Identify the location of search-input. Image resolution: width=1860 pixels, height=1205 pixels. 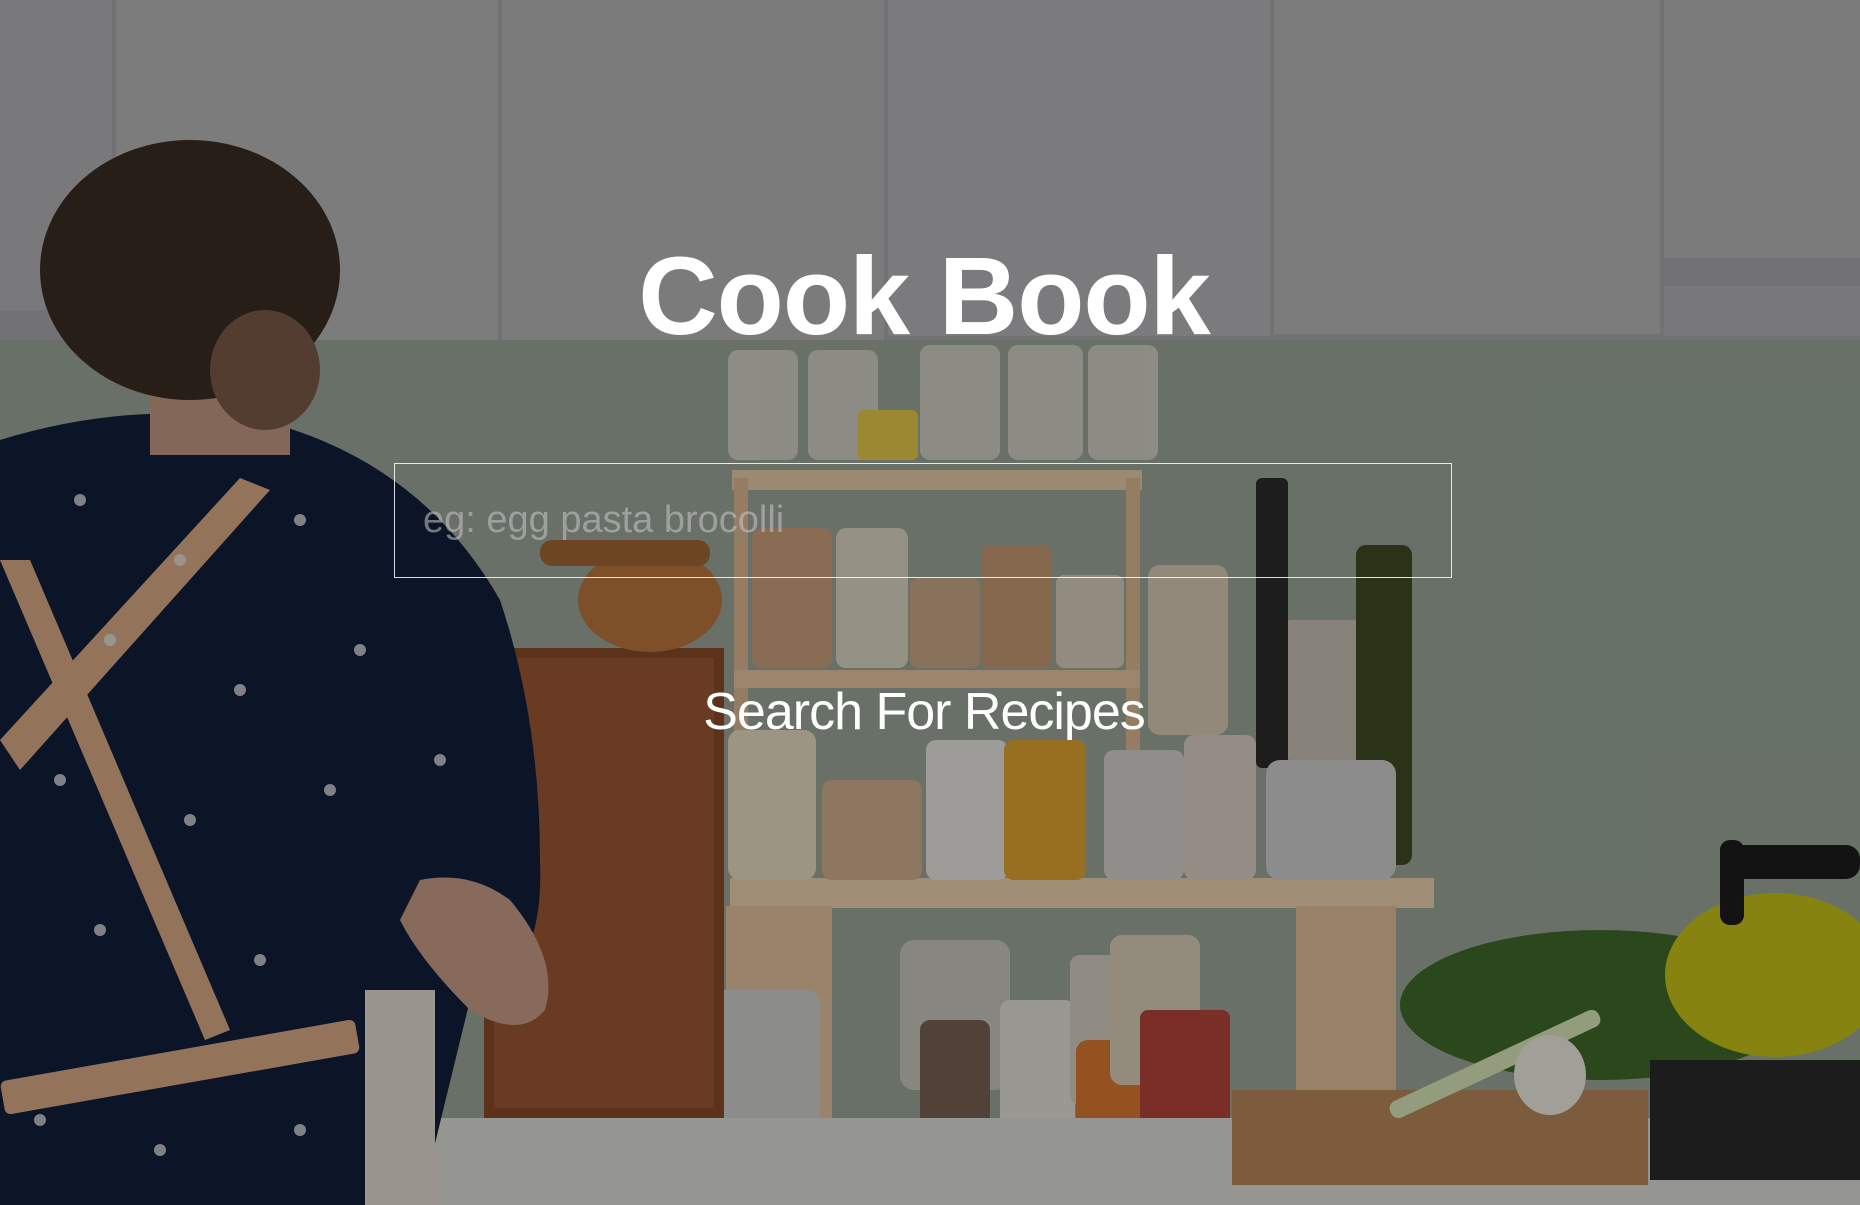
(923, 520).